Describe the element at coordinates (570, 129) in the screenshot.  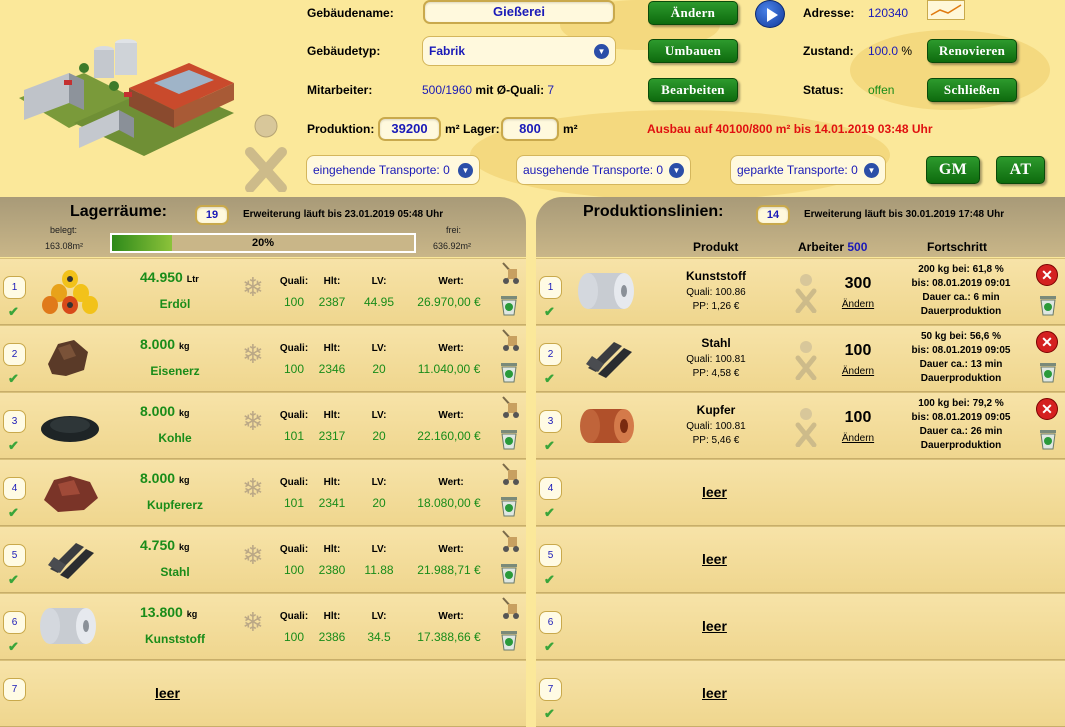
I see `storage-unit: m²` at that location.